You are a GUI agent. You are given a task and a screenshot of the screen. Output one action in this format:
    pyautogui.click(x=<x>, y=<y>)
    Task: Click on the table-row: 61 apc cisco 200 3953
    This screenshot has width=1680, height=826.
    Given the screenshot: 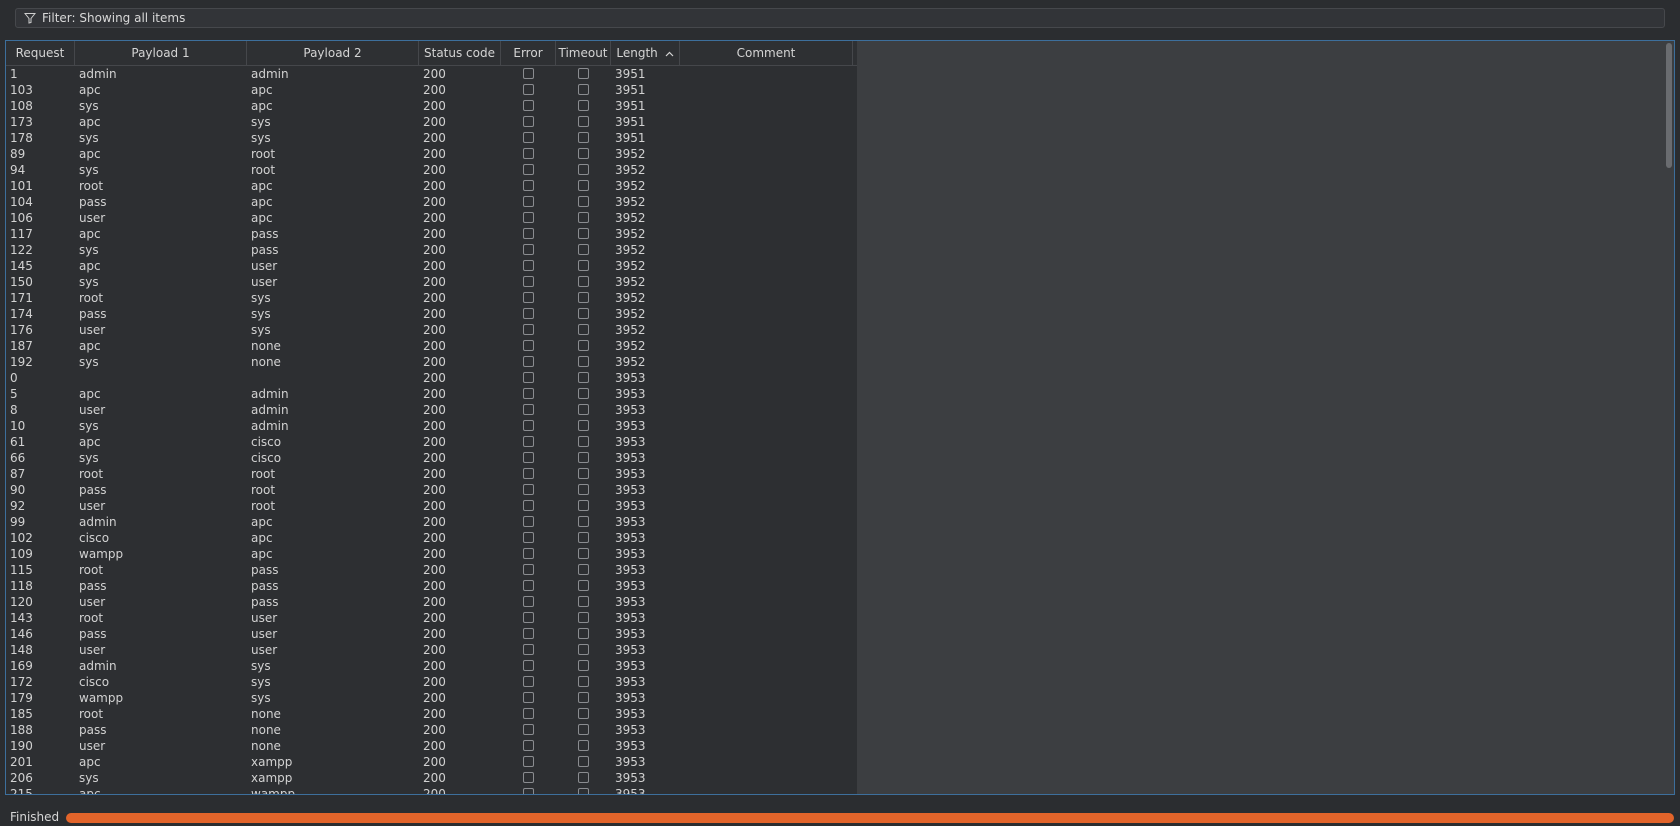 What is the action you would take?
    pyautogui.click(x=431, y=442)
    